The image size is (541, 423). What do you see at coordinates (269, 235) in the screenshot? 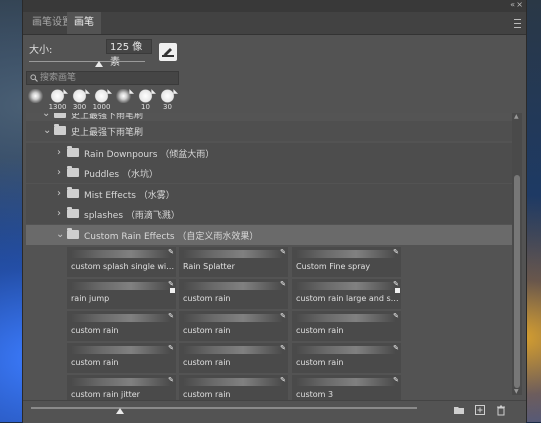
I see `tree-row-group-selected: ⌄ Custom Rain Effects （自定义雨水效果）` at bounding box center [269, 235].